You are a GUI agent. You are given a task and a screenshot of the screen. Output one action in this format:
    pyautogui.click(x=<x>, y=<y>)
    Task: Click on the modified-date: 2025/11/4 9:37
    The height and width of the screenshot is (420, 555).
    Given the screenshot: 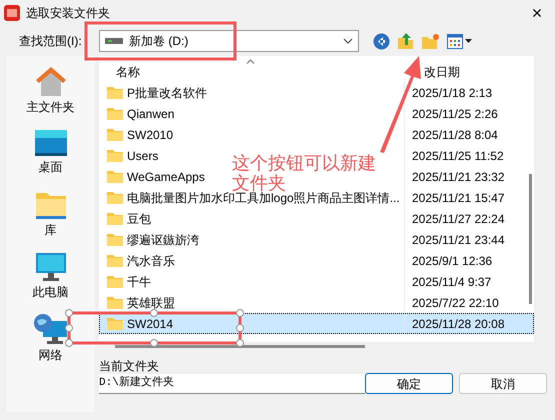 What is the action you would take?
    pyautogui.click(x=452, y=282)
    